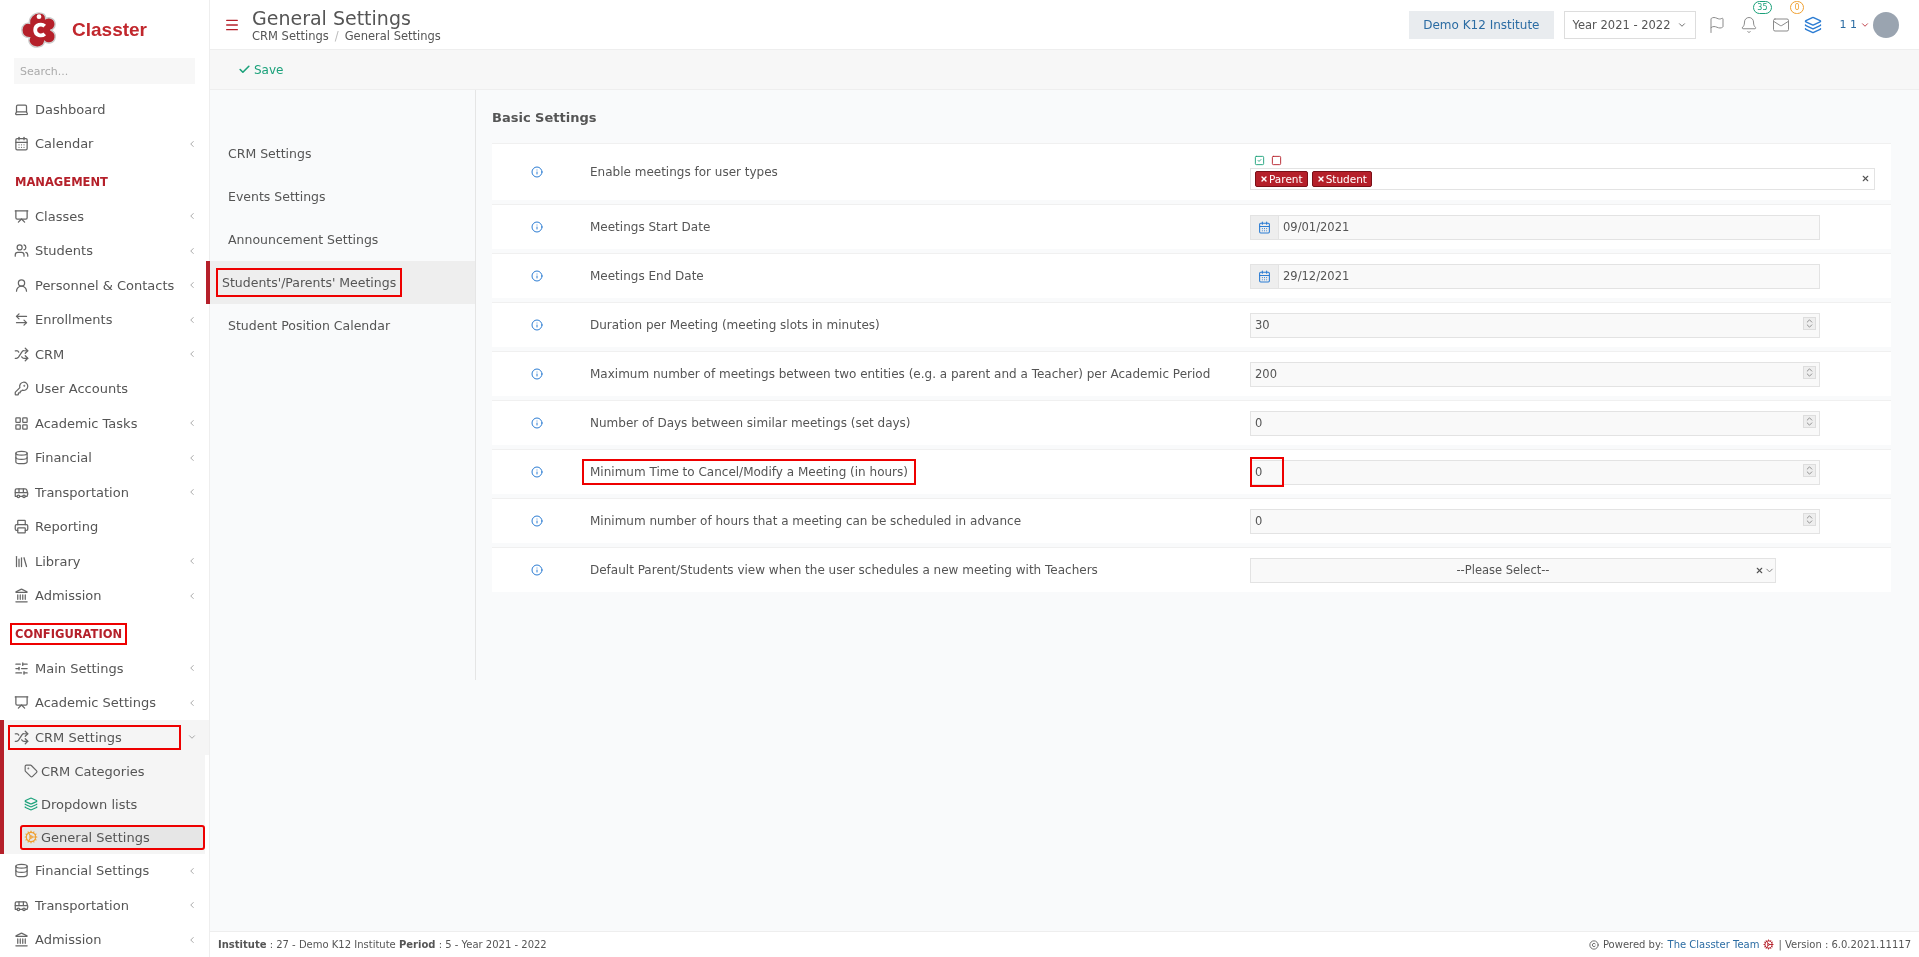 Image resolution: width=1919 pixels, height=957 pixels. What do you see at coordinates (63, 458) in the screenshot?
I see `sidebar-label: Financial` at bounding box center [63, 458].